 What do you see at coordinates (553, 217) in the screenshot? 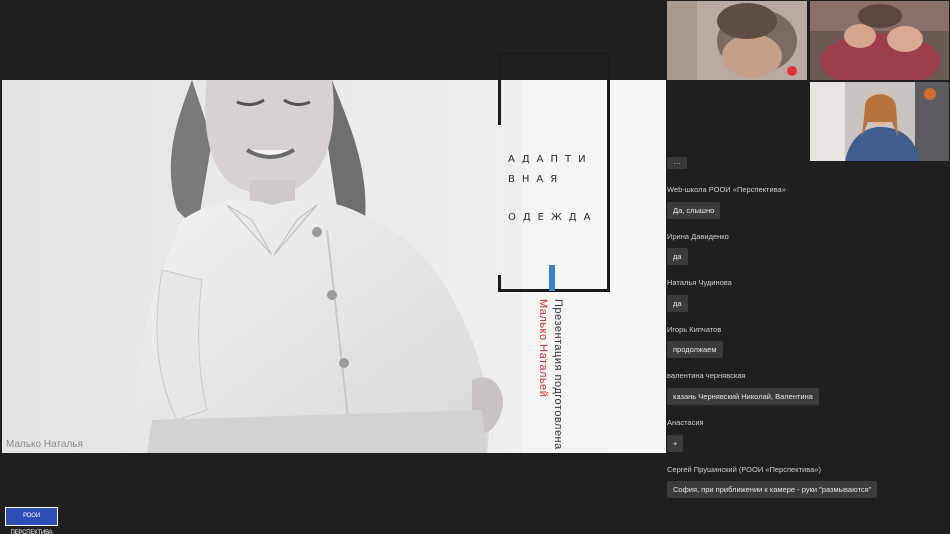
I see `slide-title-line3: ОДЕЖДА` at bounding box center [553, 217].